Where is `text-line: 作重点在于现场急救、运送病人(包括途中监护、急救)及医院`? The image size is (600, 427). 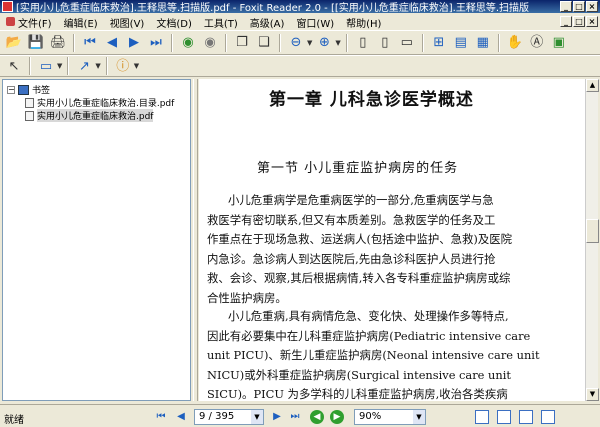 text-line: 作重点在于现场急救、运送病人(包括途中监护、急救)及医院 is located at coordinates (360, 239).